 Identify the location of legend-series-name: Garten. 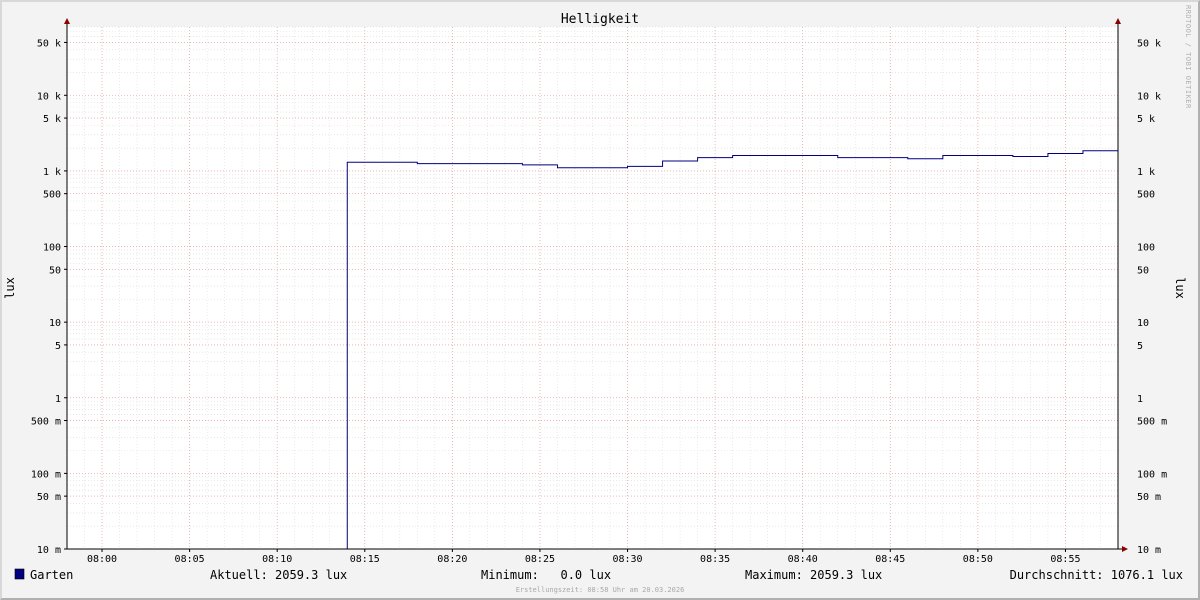
(51, 575).